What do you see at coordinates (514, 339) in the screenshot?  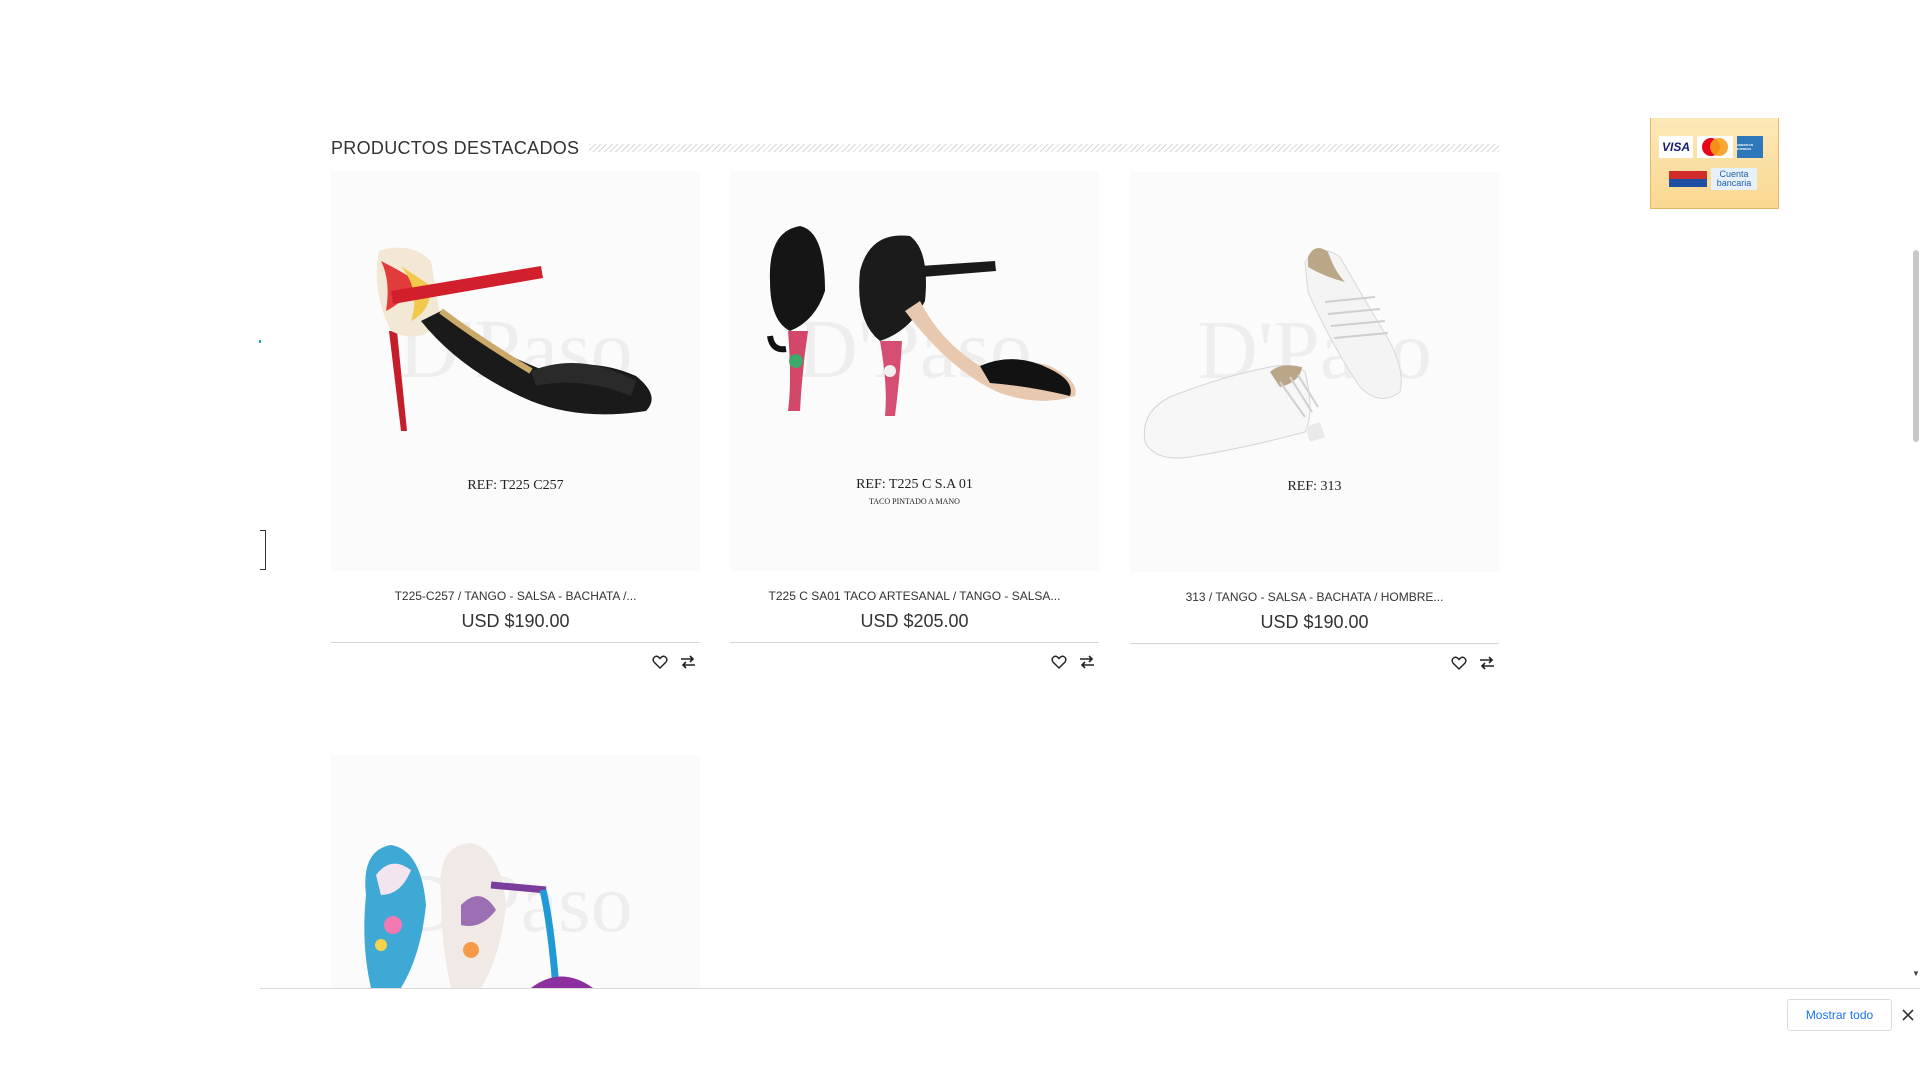 I see `sandal-red-black-image` at bounding box center [514, 339].